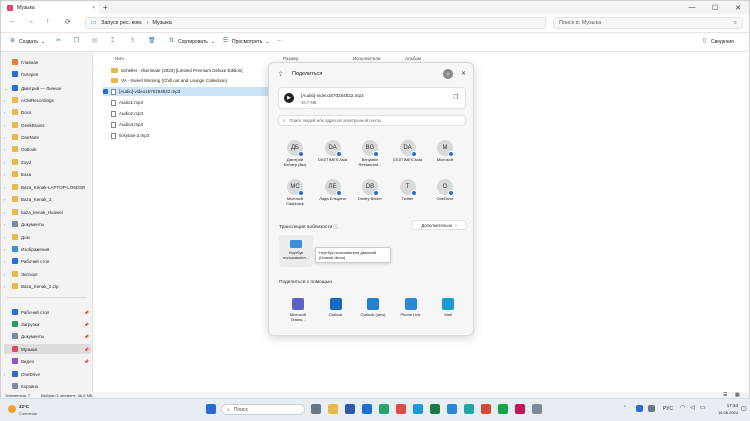 The width and height of the screenshot is (750, 421). I want to click on minimize-button: —, so click(692, 7).